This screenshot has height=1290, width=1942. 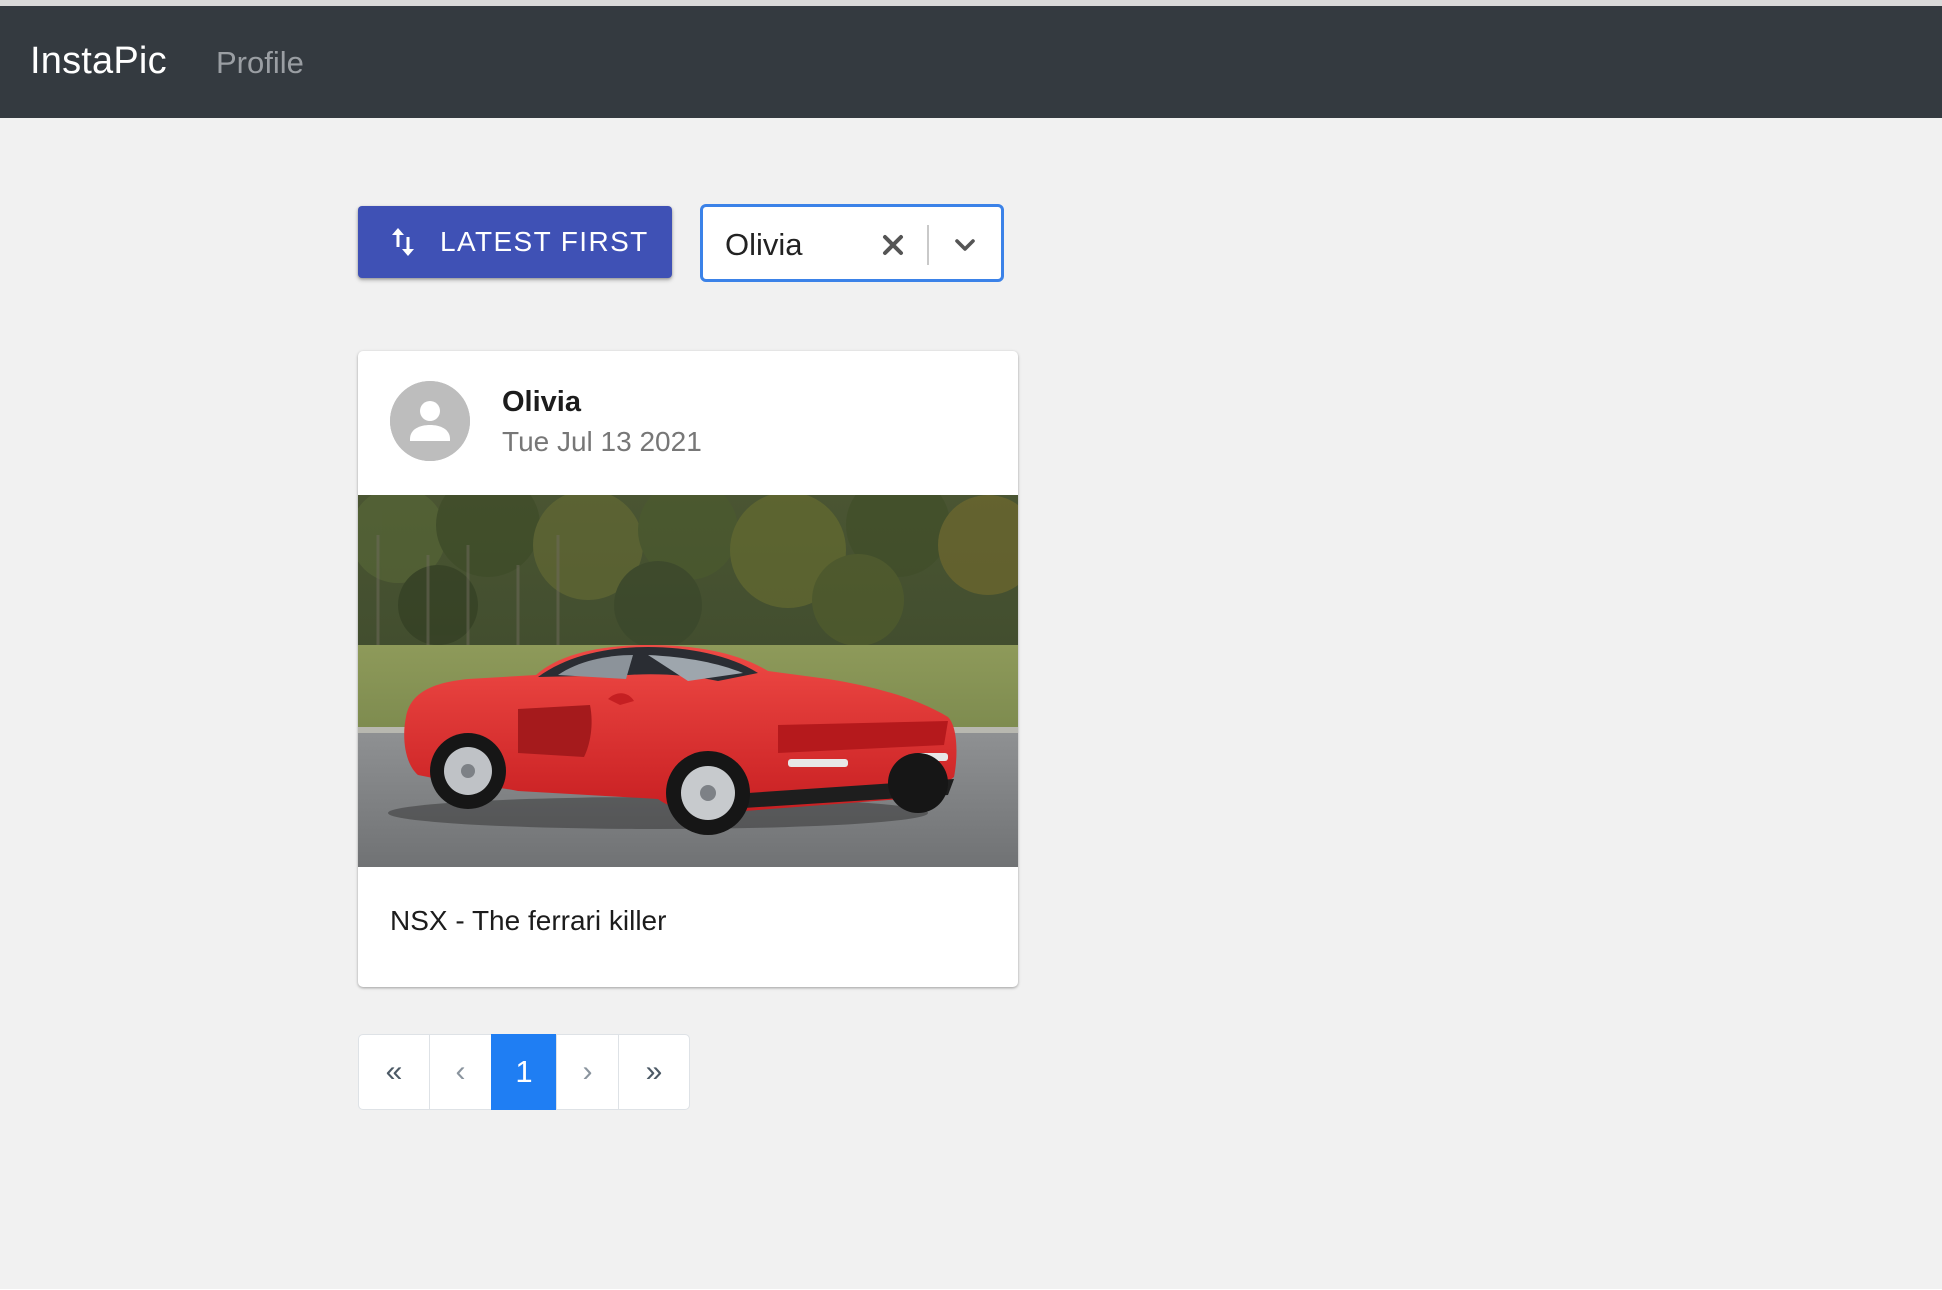 I want to click on pagination: « ‹ 1 › », so click(x=524, y=1072).